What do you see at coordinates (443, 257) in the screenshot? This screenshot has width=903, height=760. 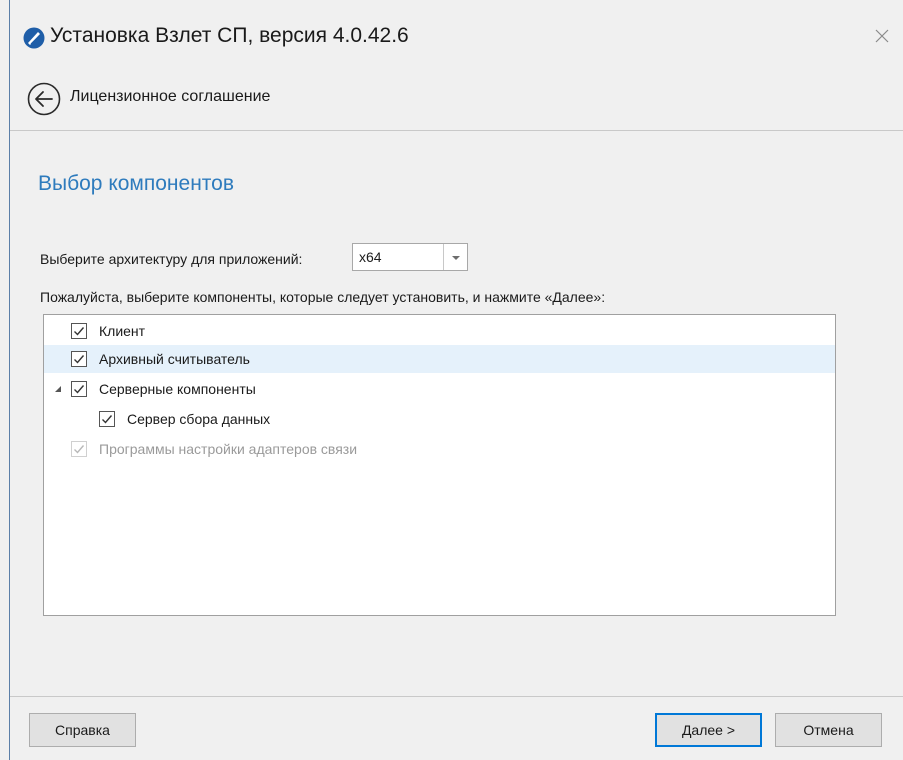 I see `dropdown-separator` at bounding box center [443, 257].